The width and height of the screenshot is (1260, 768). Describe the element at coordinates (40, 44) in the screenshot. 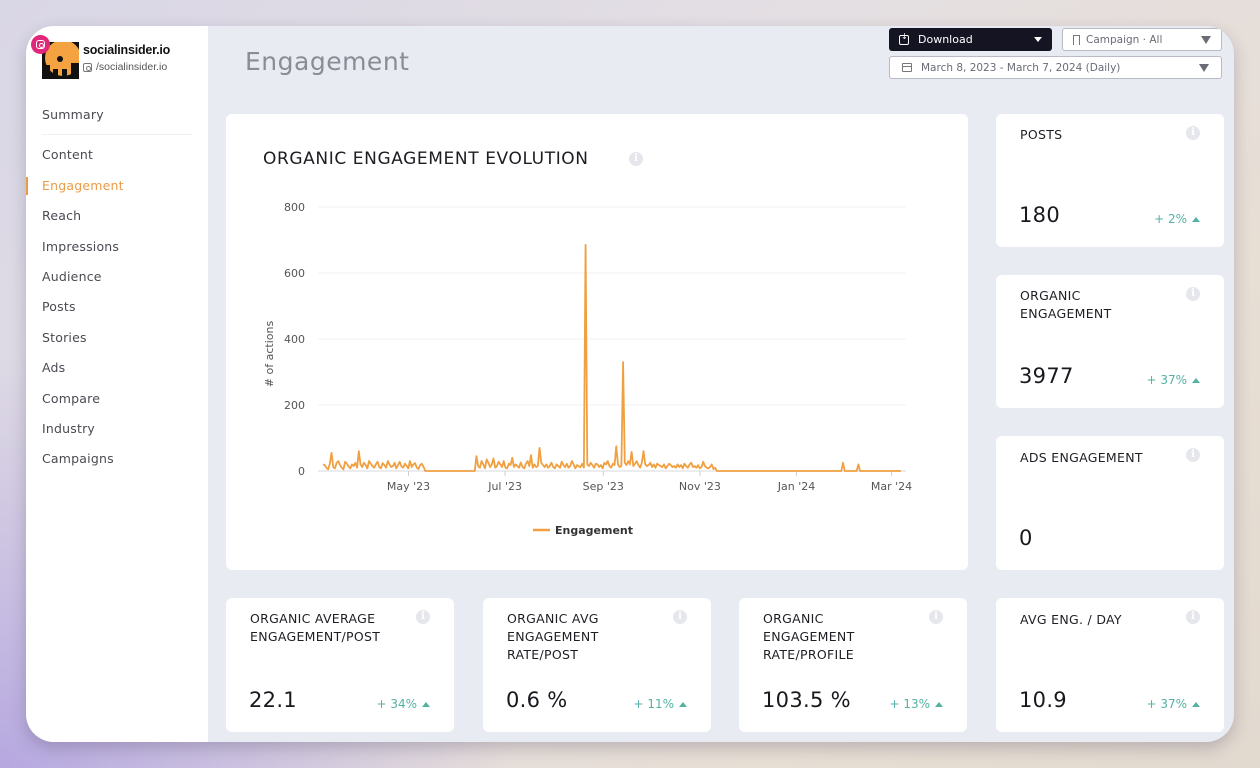

I see `instagram-icon` at that location.